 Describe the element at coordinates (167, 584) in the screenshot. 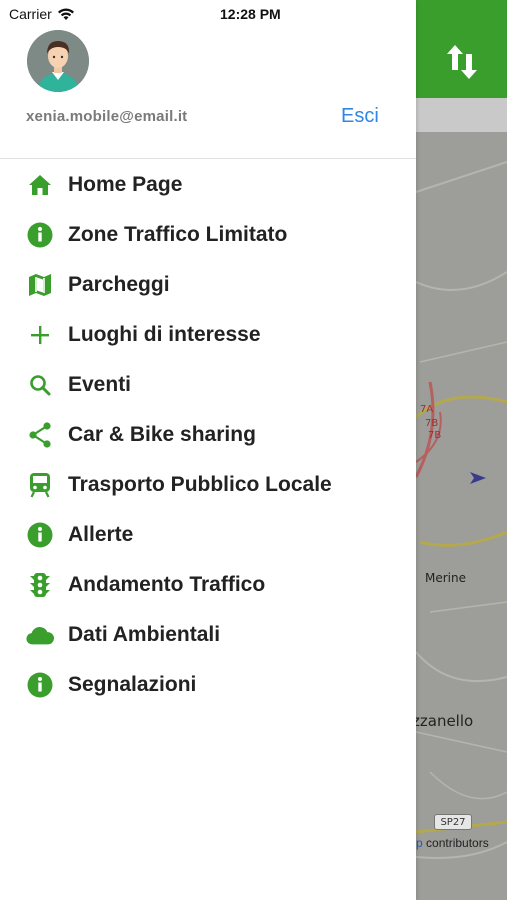

I see `menu-item-label: Andamento Traffico` at that location.